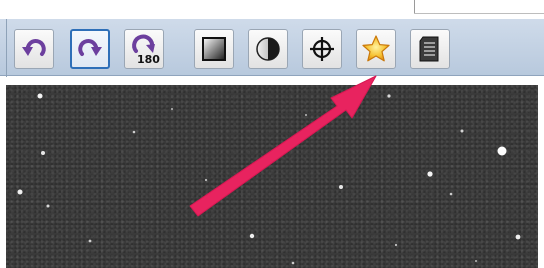  I want to click on rotate-right-button, so click(90, 49).